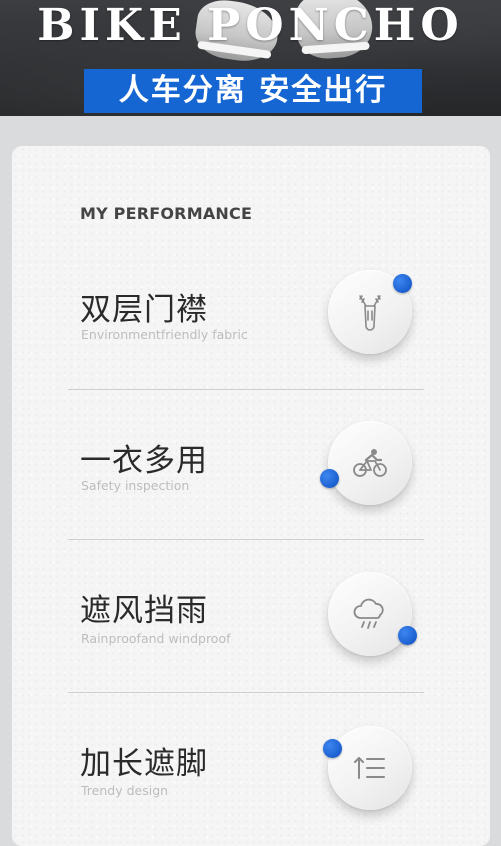  I want to click on feature-subtitle: Trendy design, so click(125, 790).